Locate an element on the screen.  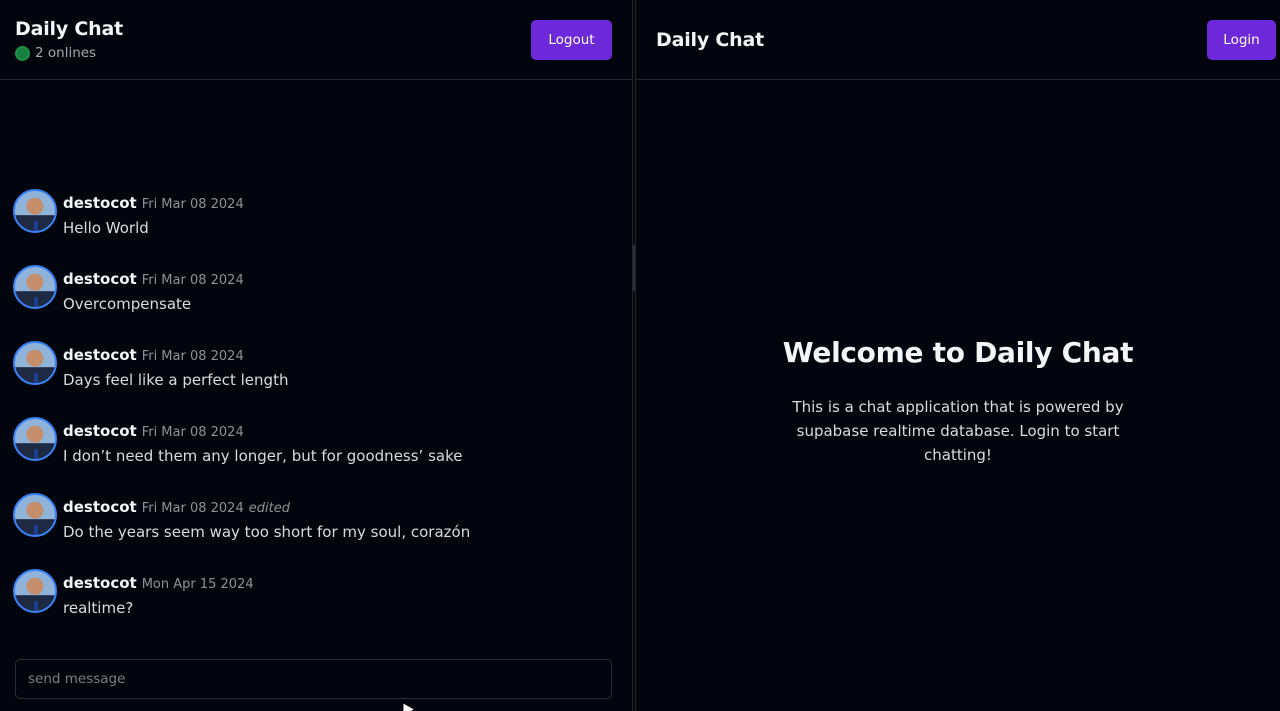
message-text: Days feel like a perfect length is located at coordinates (176, 380).